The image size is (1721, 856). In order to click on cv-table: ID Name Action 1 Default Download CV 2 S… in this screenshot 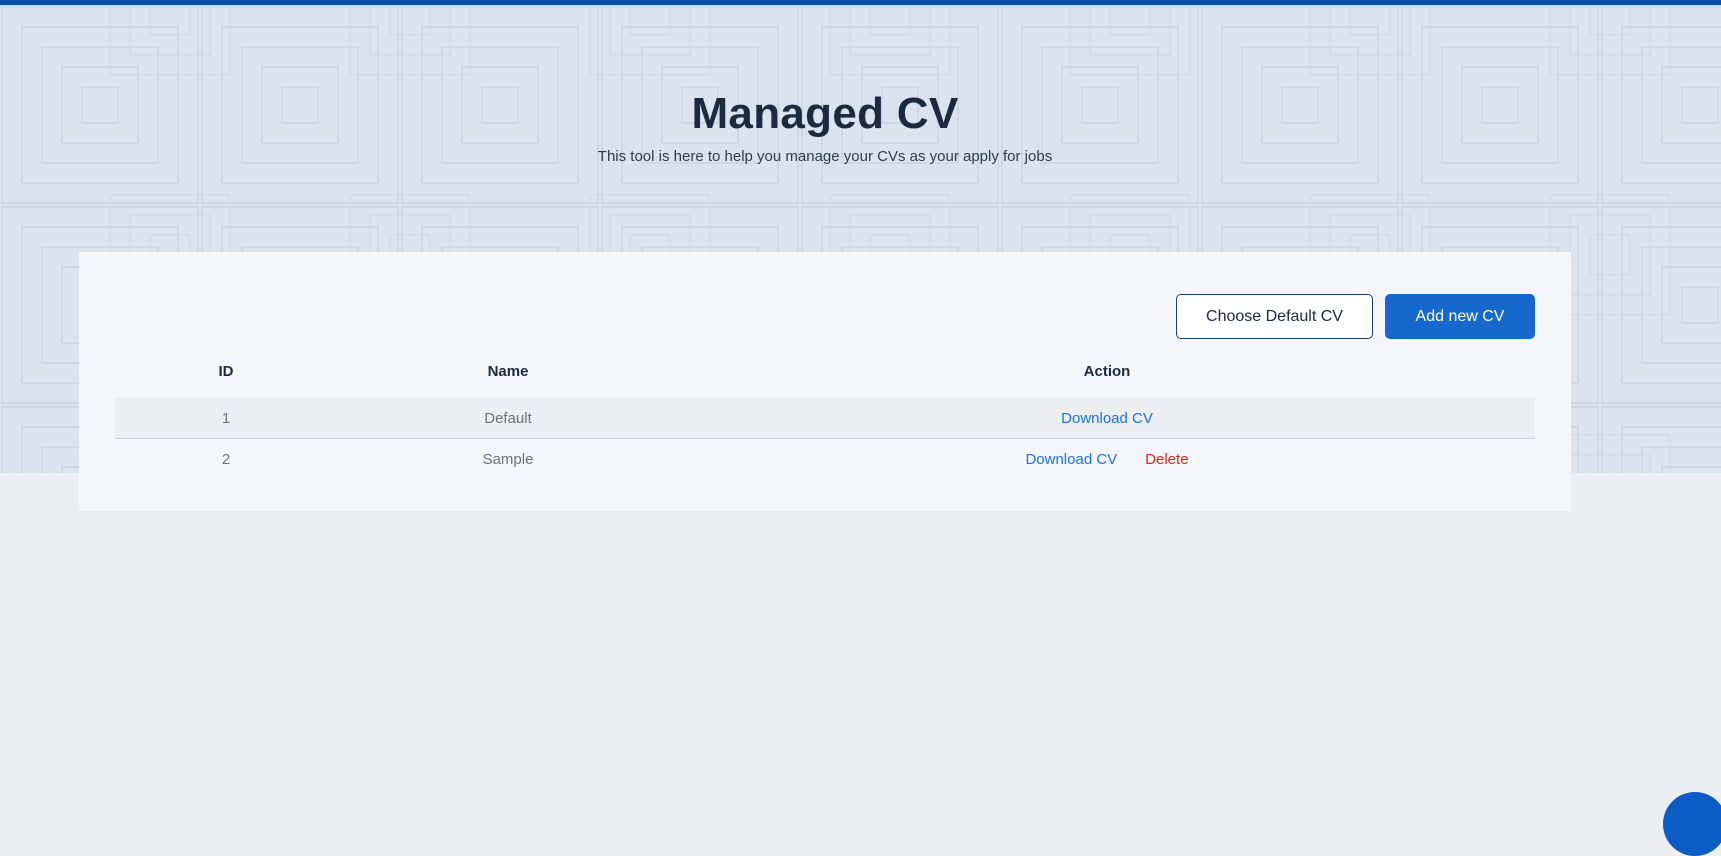, I will do `click(825, 414)`.